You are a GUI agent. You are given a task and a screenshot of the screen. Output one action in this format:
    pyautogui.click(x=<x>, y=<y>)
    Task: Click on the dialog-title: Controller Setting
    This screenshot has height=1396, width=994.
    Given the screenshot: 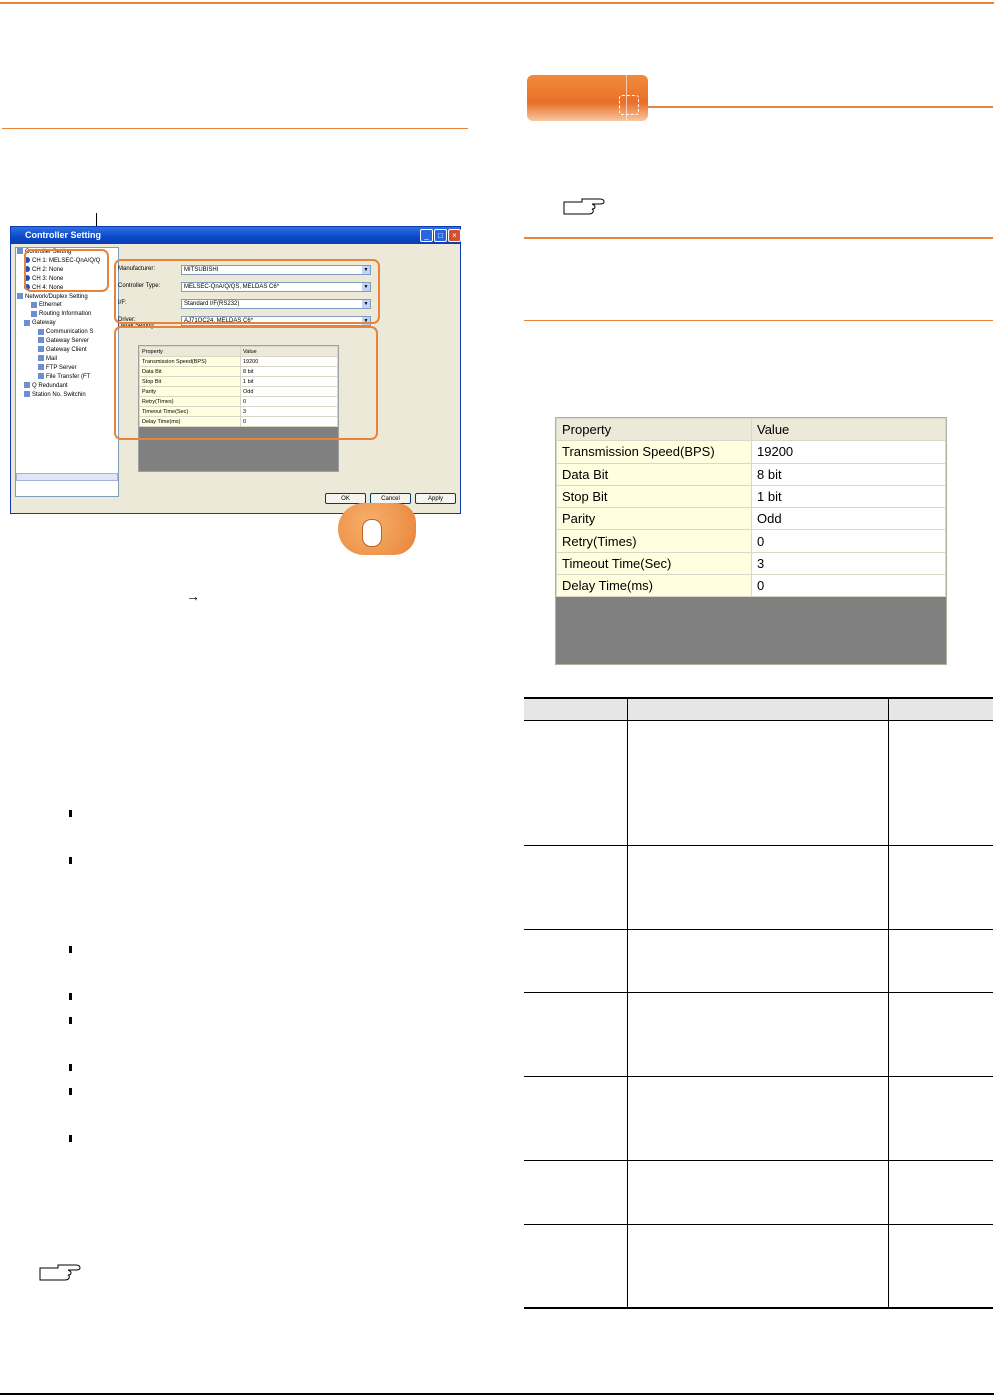 What is the action you would take?
    pyautogui.click(x=63, y=235)
    